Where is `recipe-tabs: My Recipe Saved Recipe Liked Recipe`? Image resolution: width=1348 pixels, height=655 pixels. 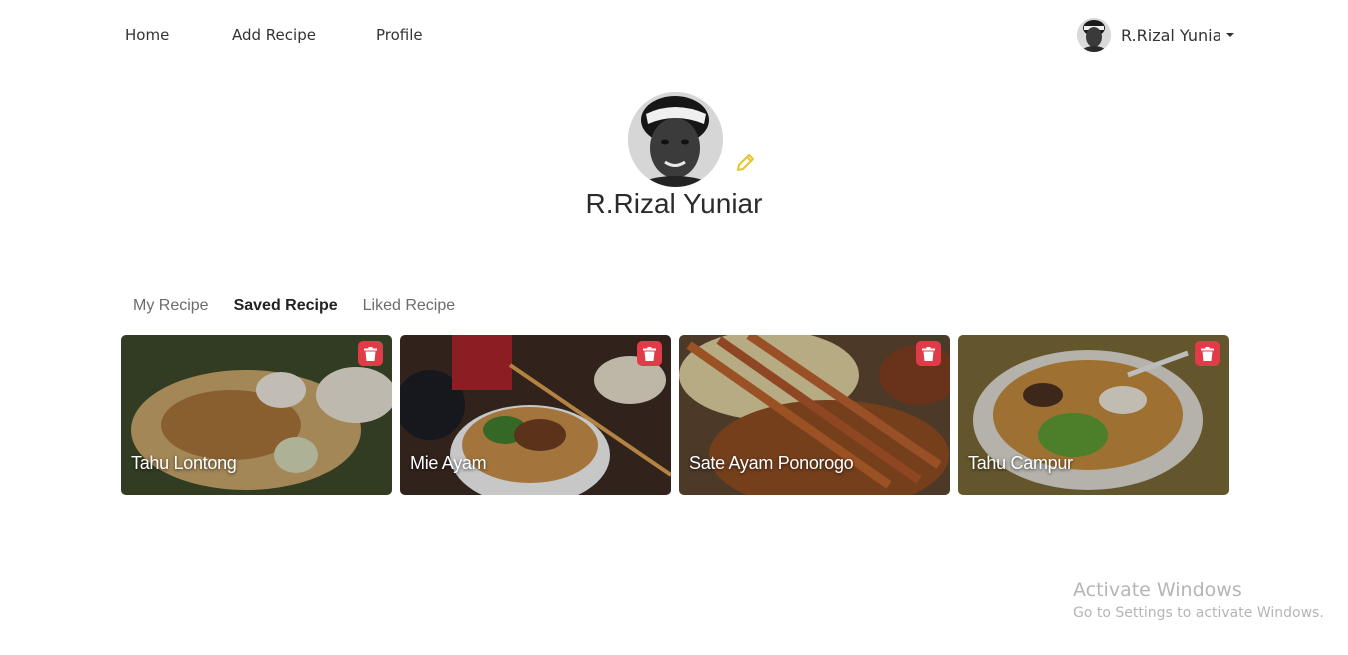 recipe-tabs: My Recipe Saved Recipe Liked Recipe is located at coordinates (294, 306).